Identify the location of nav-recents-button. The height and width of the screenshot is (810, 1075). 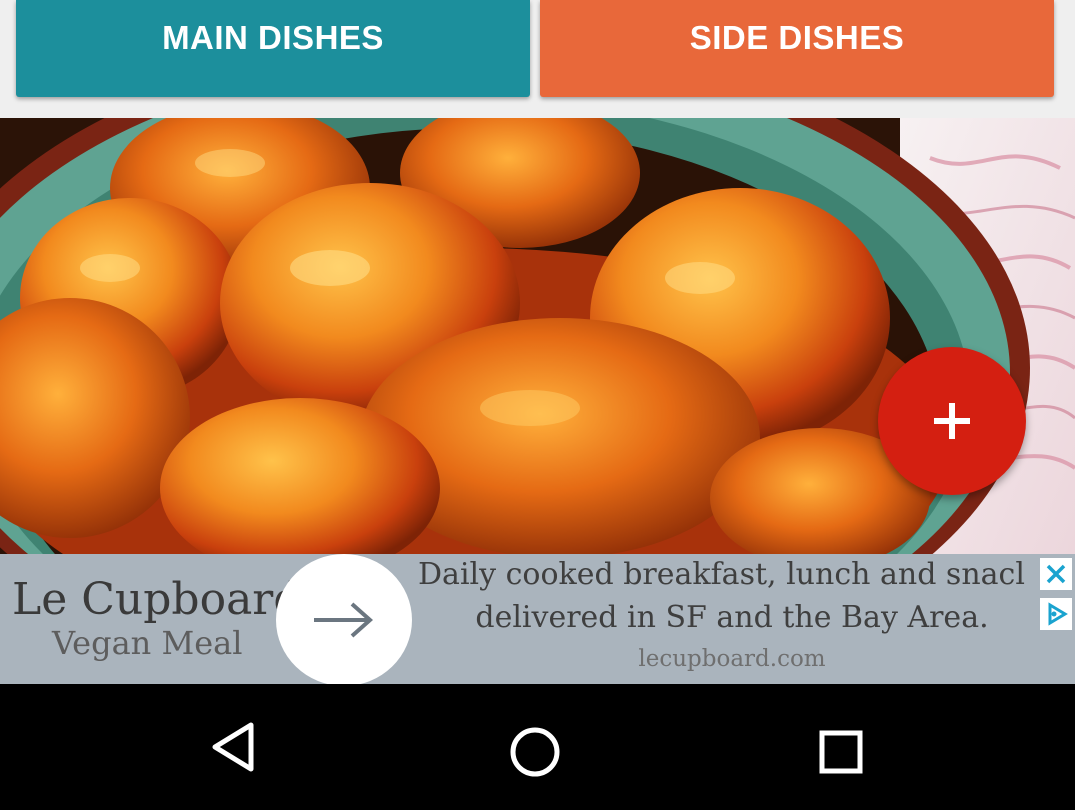
(838, 747).